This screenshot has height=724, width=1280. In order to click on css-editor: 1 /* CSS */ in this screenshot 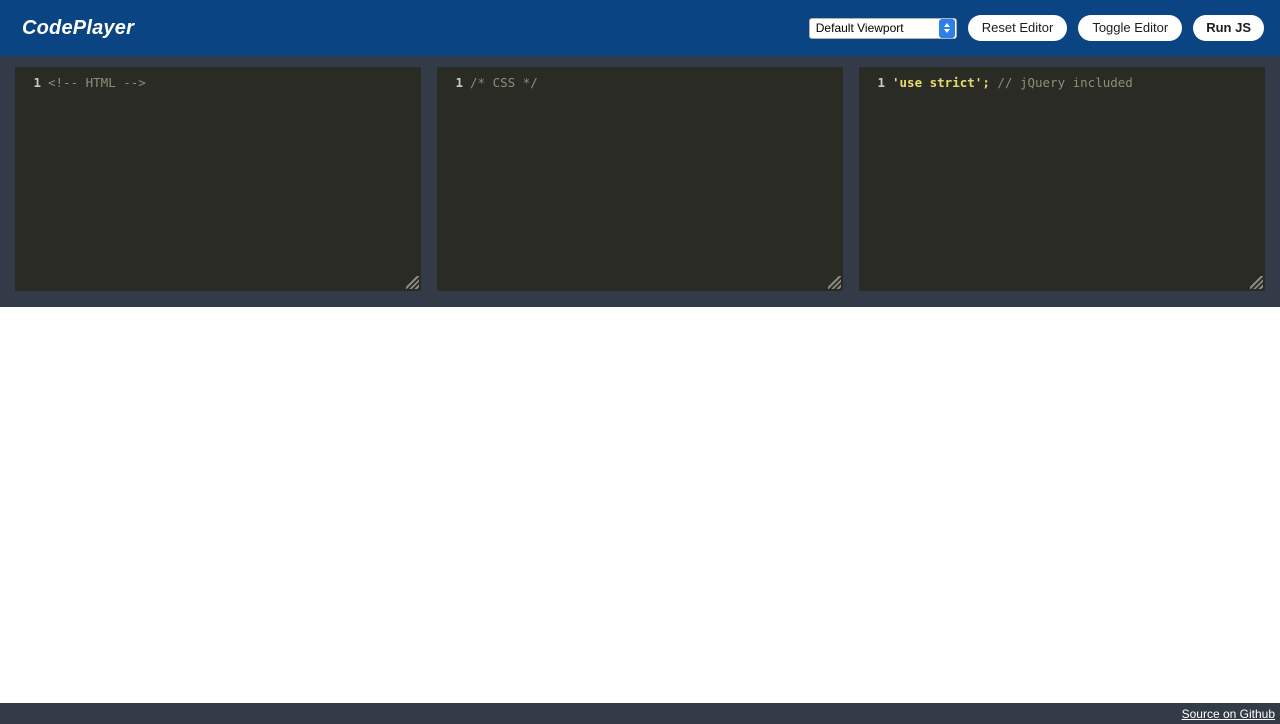, I will do `click(640, 179)`.